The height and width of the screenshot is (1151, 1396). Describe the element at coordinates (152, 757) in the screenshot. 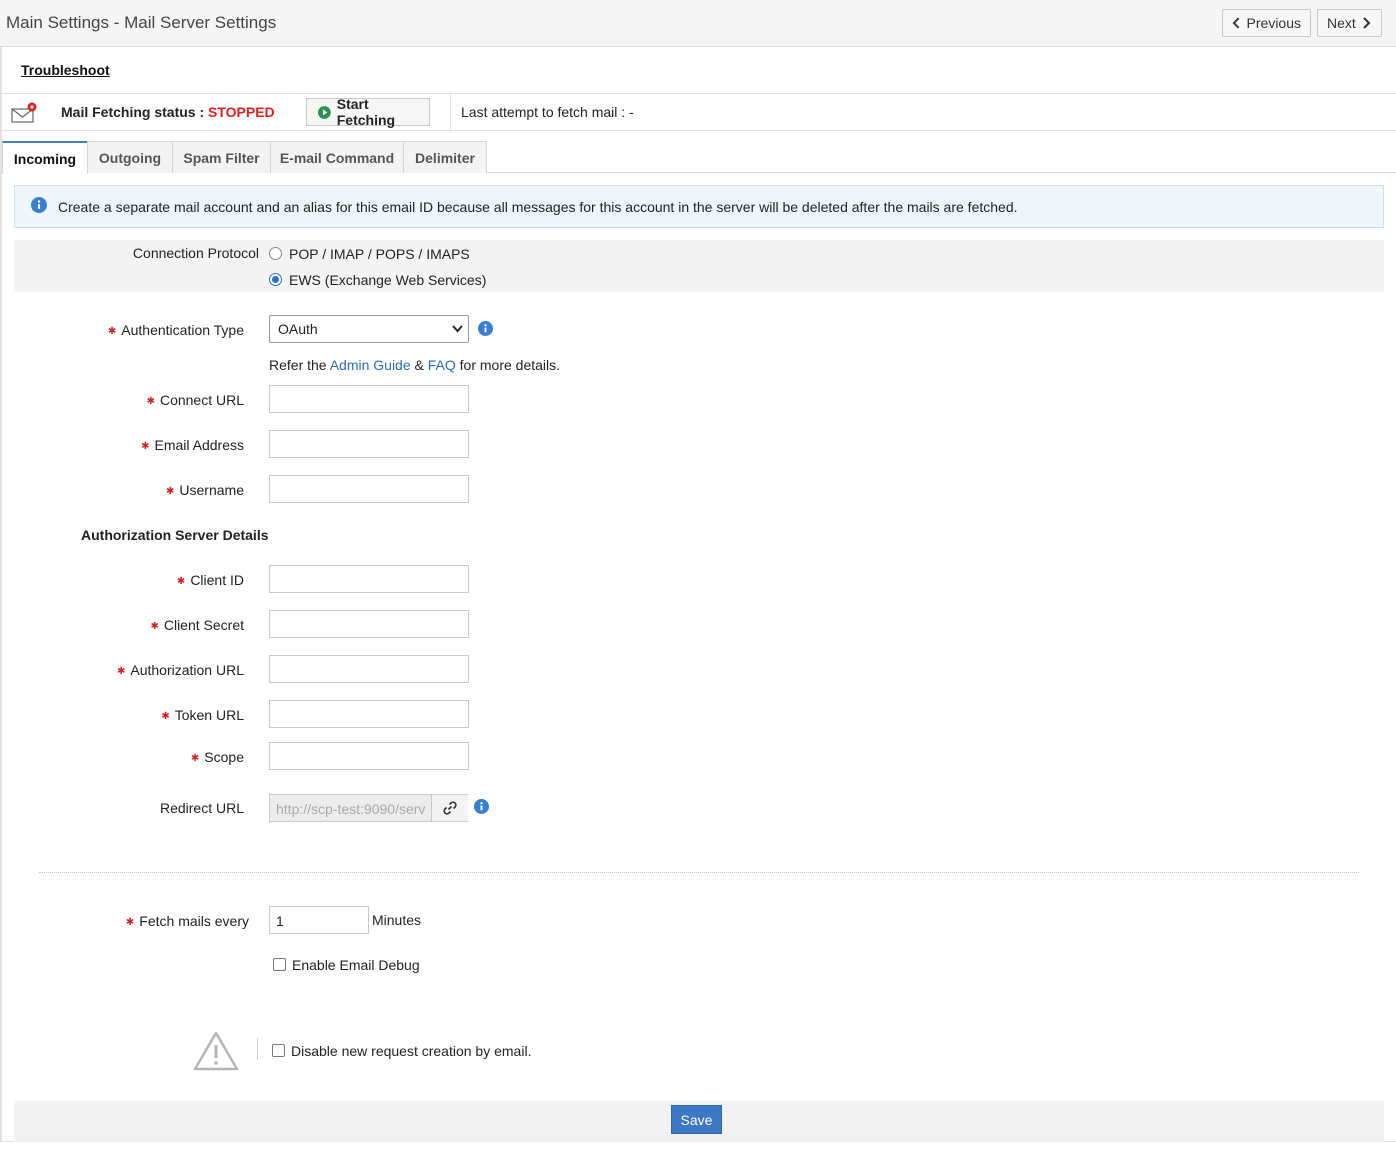

I see `scope-label: ✱ Scope` at that location.